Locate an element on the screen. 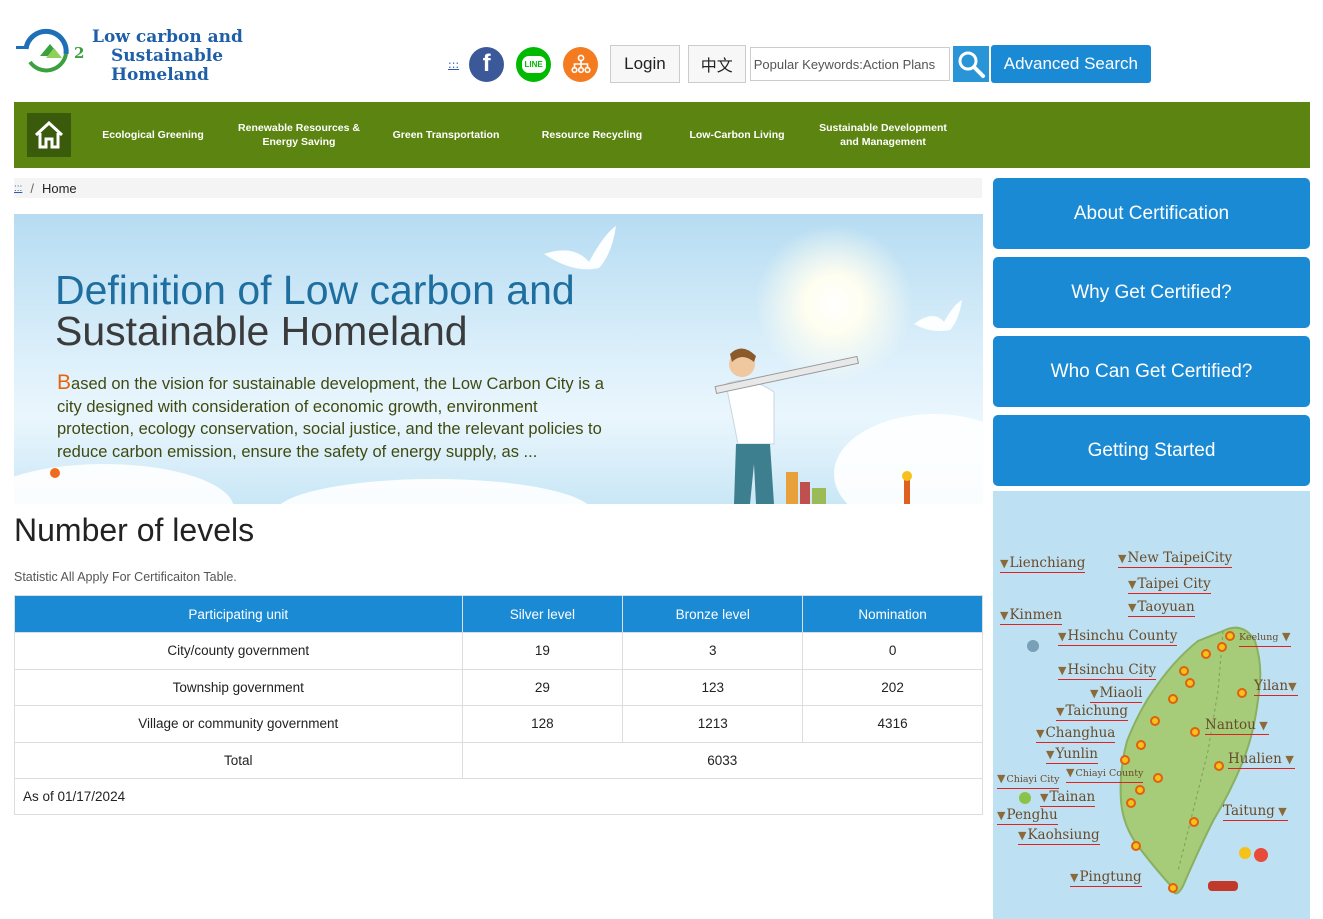 Image resolution: width=1323 pixels, height=919 pixels. map-label-new-taipei: ▼New TaipeiCity is located at coordinates (1175, 559).